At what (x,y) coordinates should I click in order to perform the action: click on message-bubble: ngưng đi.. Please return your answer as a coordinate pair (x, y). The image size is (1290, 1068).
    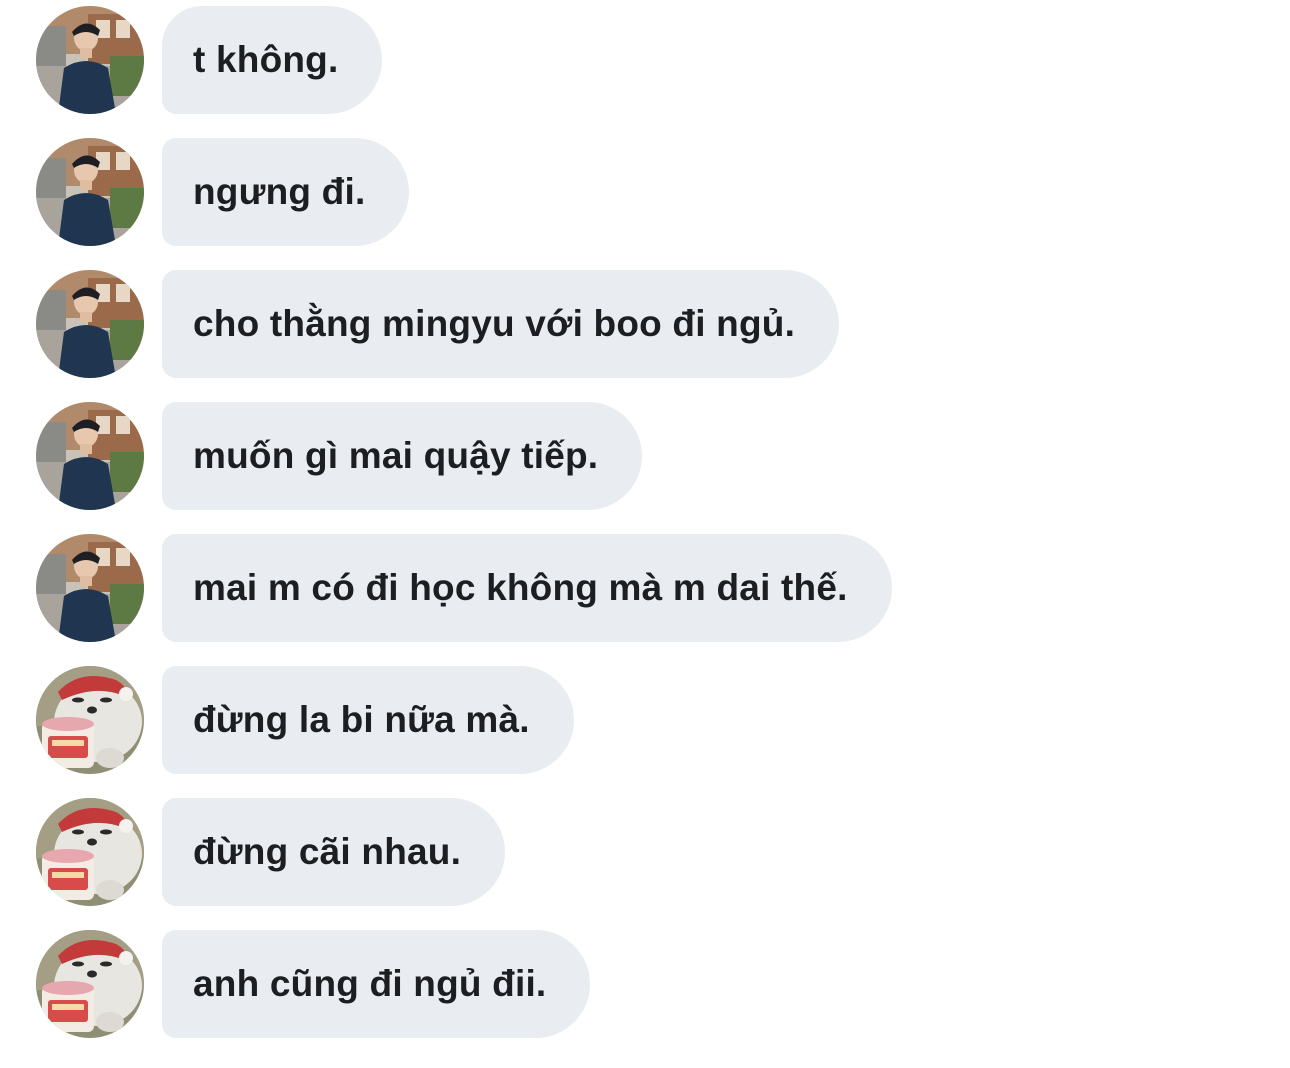
    Looking at the image, I should click on (286, 192).